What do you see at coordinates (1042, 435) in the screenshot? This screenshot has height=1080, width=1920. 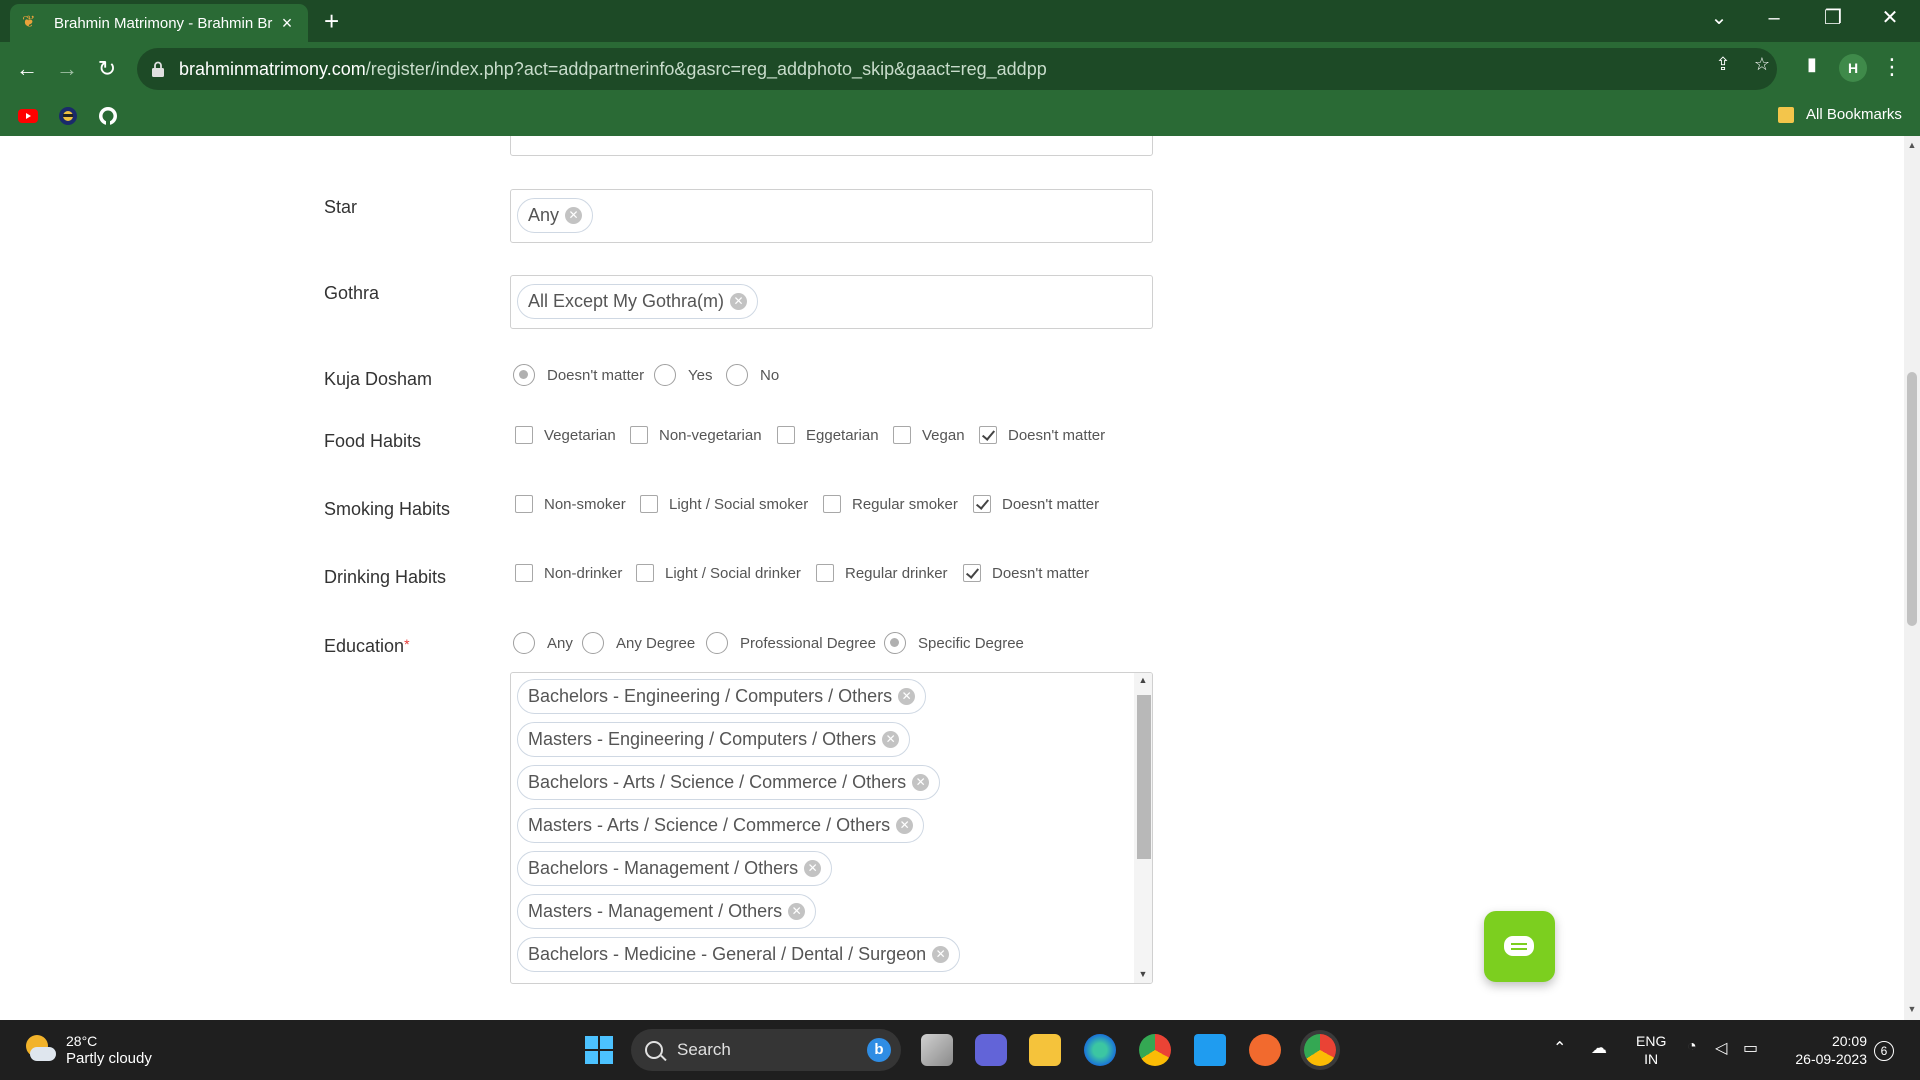 I see `food-checkbox-doesnt-matter: Doesn't matter` at bounding box center [1042, 435].